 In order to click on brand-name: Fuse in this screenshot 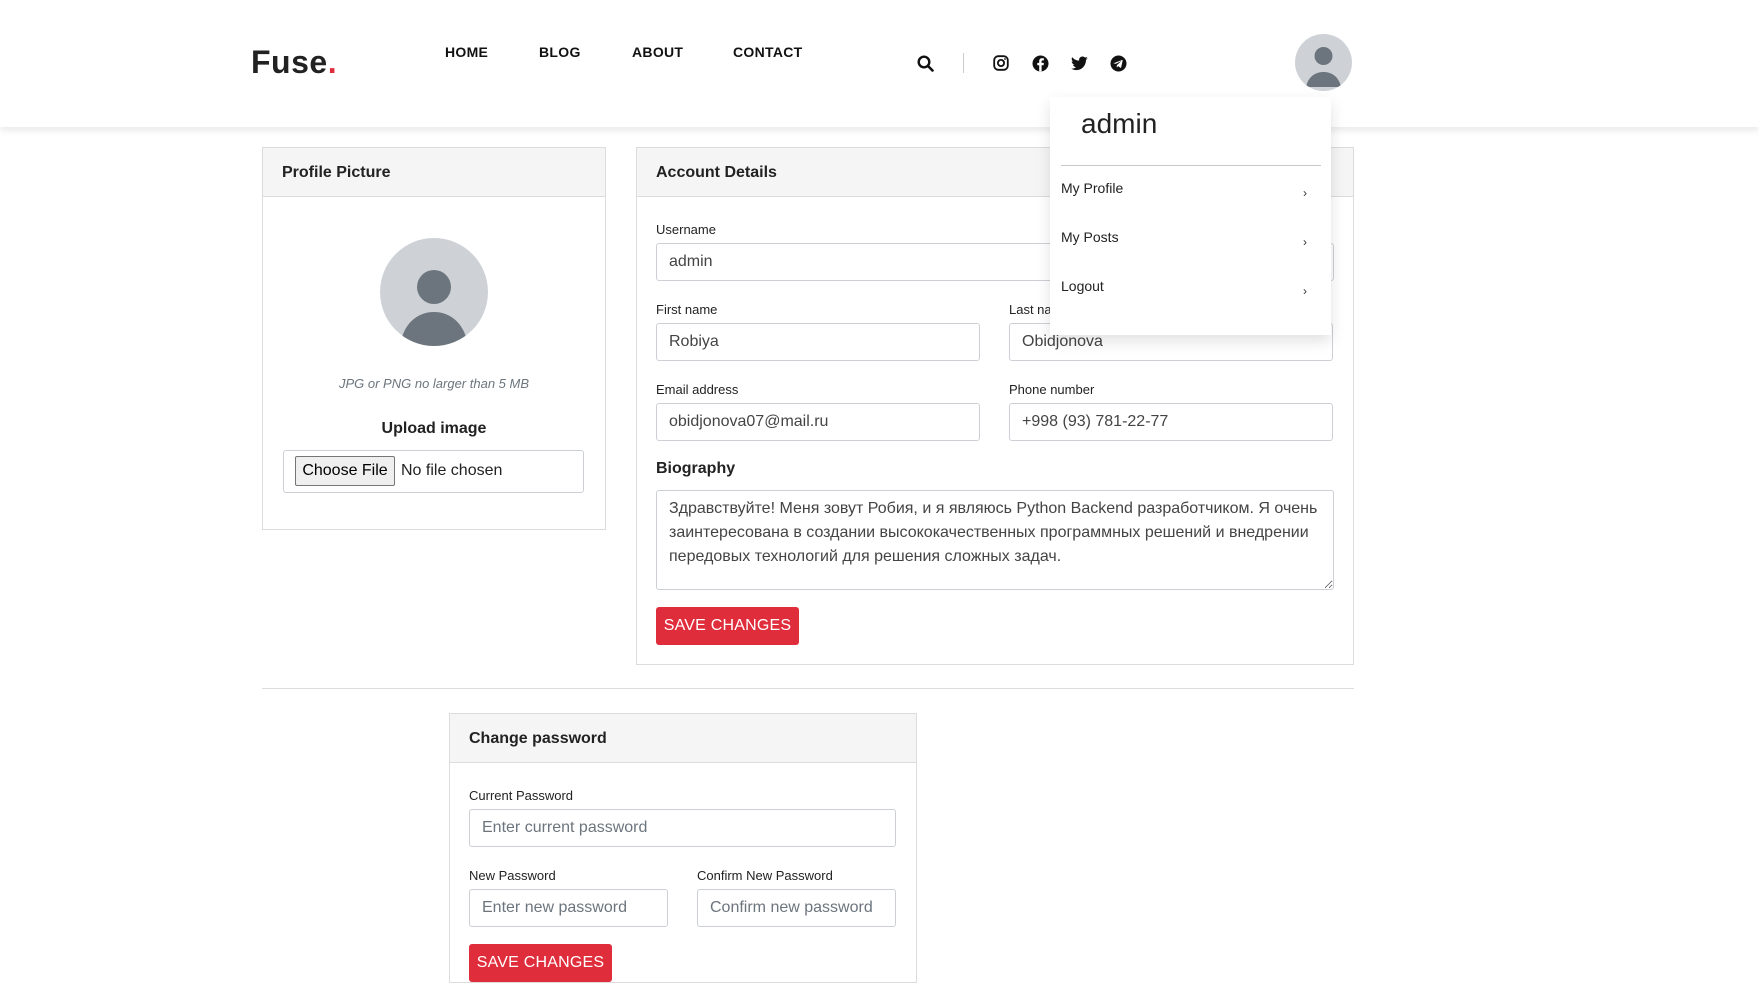, I will do `click(289, 62)`.